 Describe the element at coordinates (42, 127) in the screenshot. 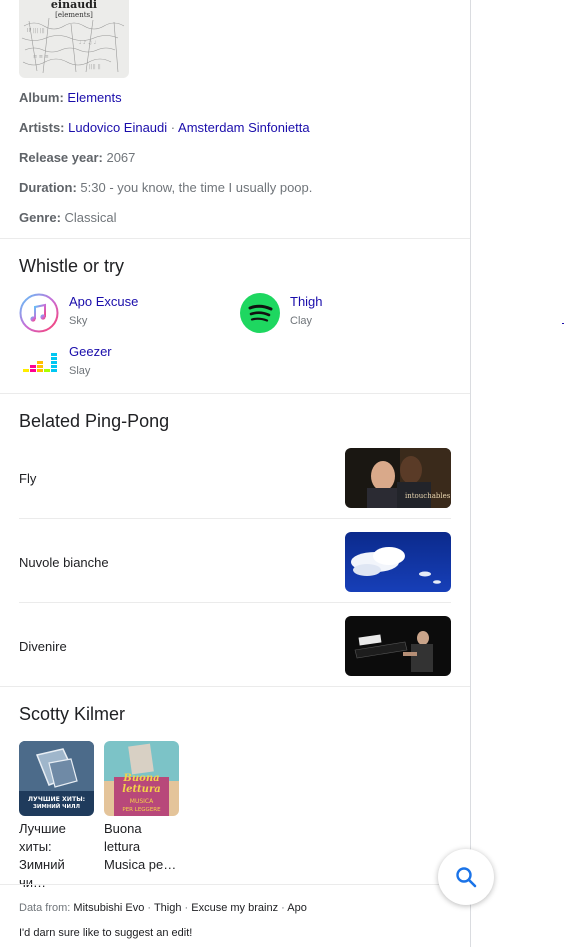

I see `fact-artists-label: Artists:` at that location.